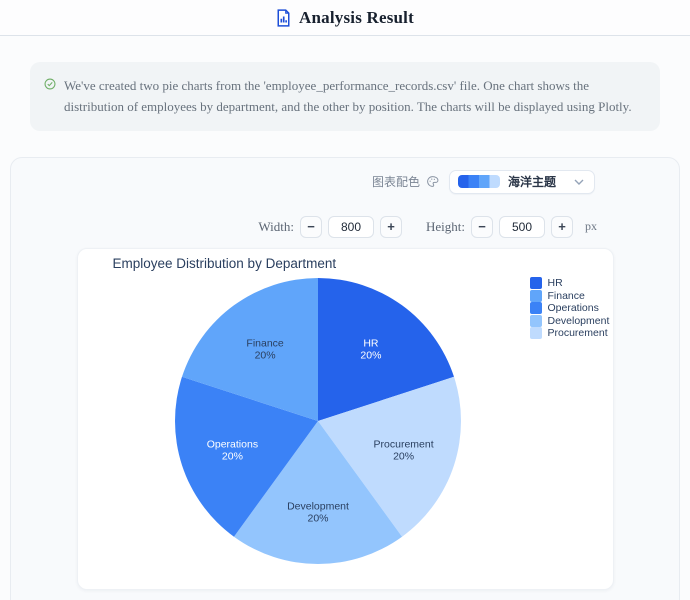  I want to click on legend-item-procurement: Procurement, so click(569, 333).